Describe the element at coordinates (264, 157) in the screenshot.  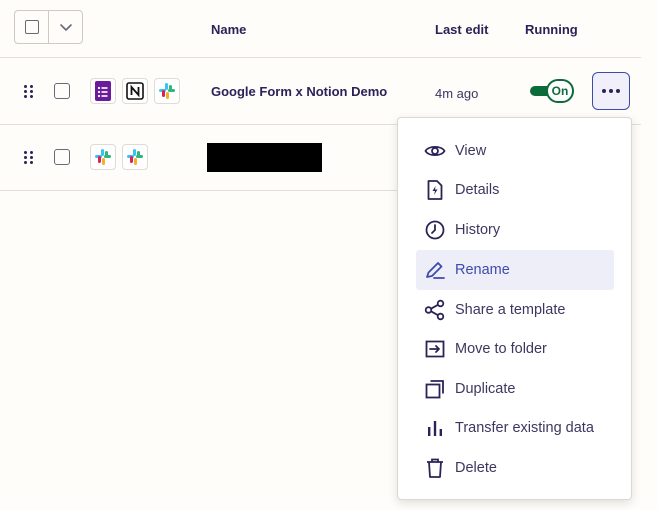
I see `redacted-zap-name` at that location.